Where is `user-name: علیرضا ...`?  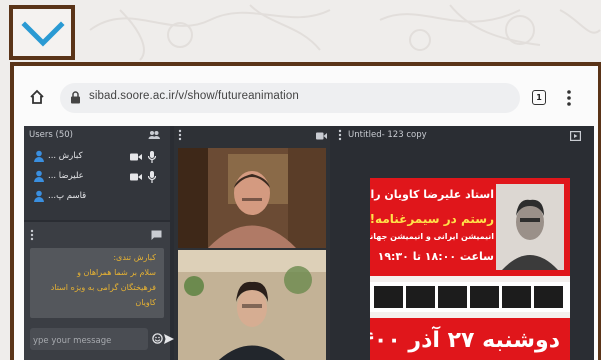
user-name: علیرضا ... is located at coordinates (66, 176).